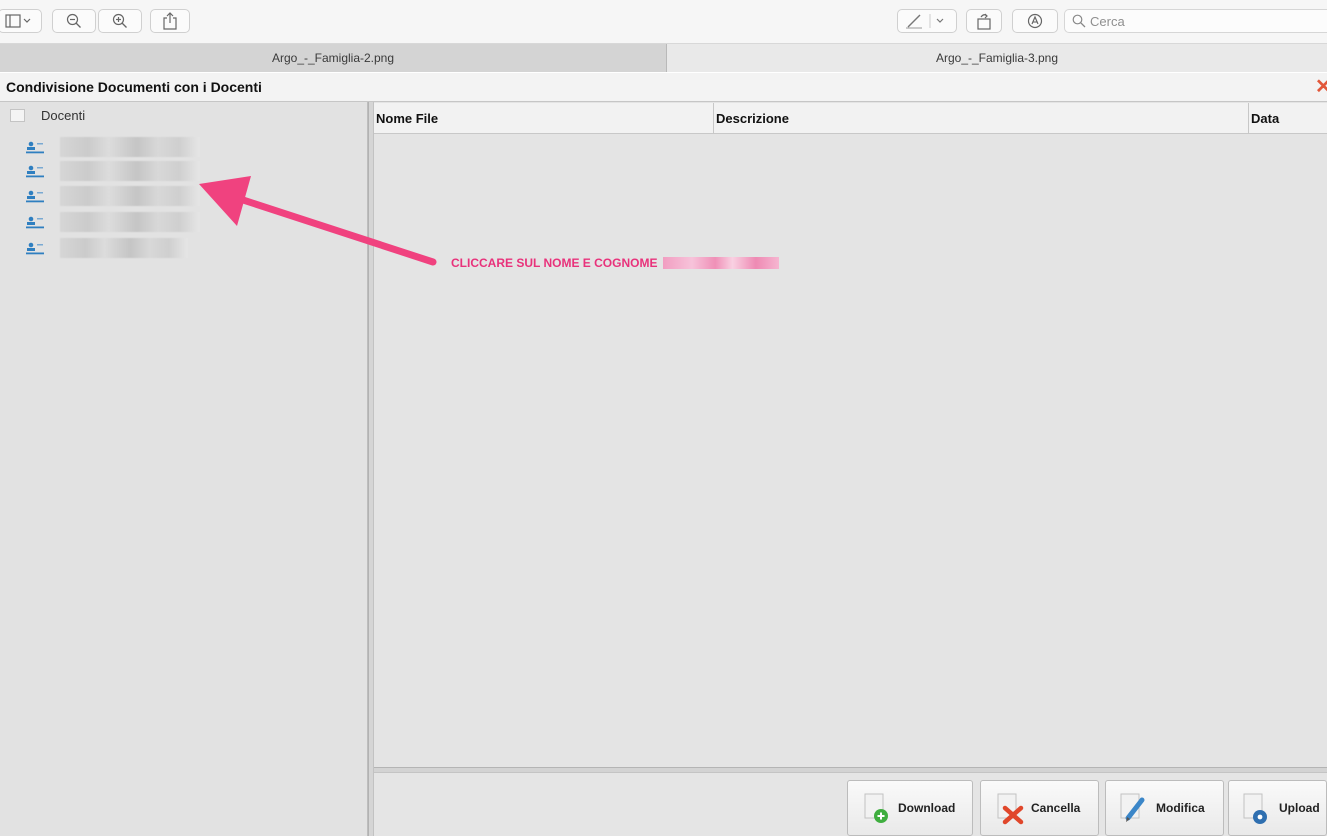 The height and width of the screenshot is (836, 1327). I want to click on rotate-icon, so click(984, 21).